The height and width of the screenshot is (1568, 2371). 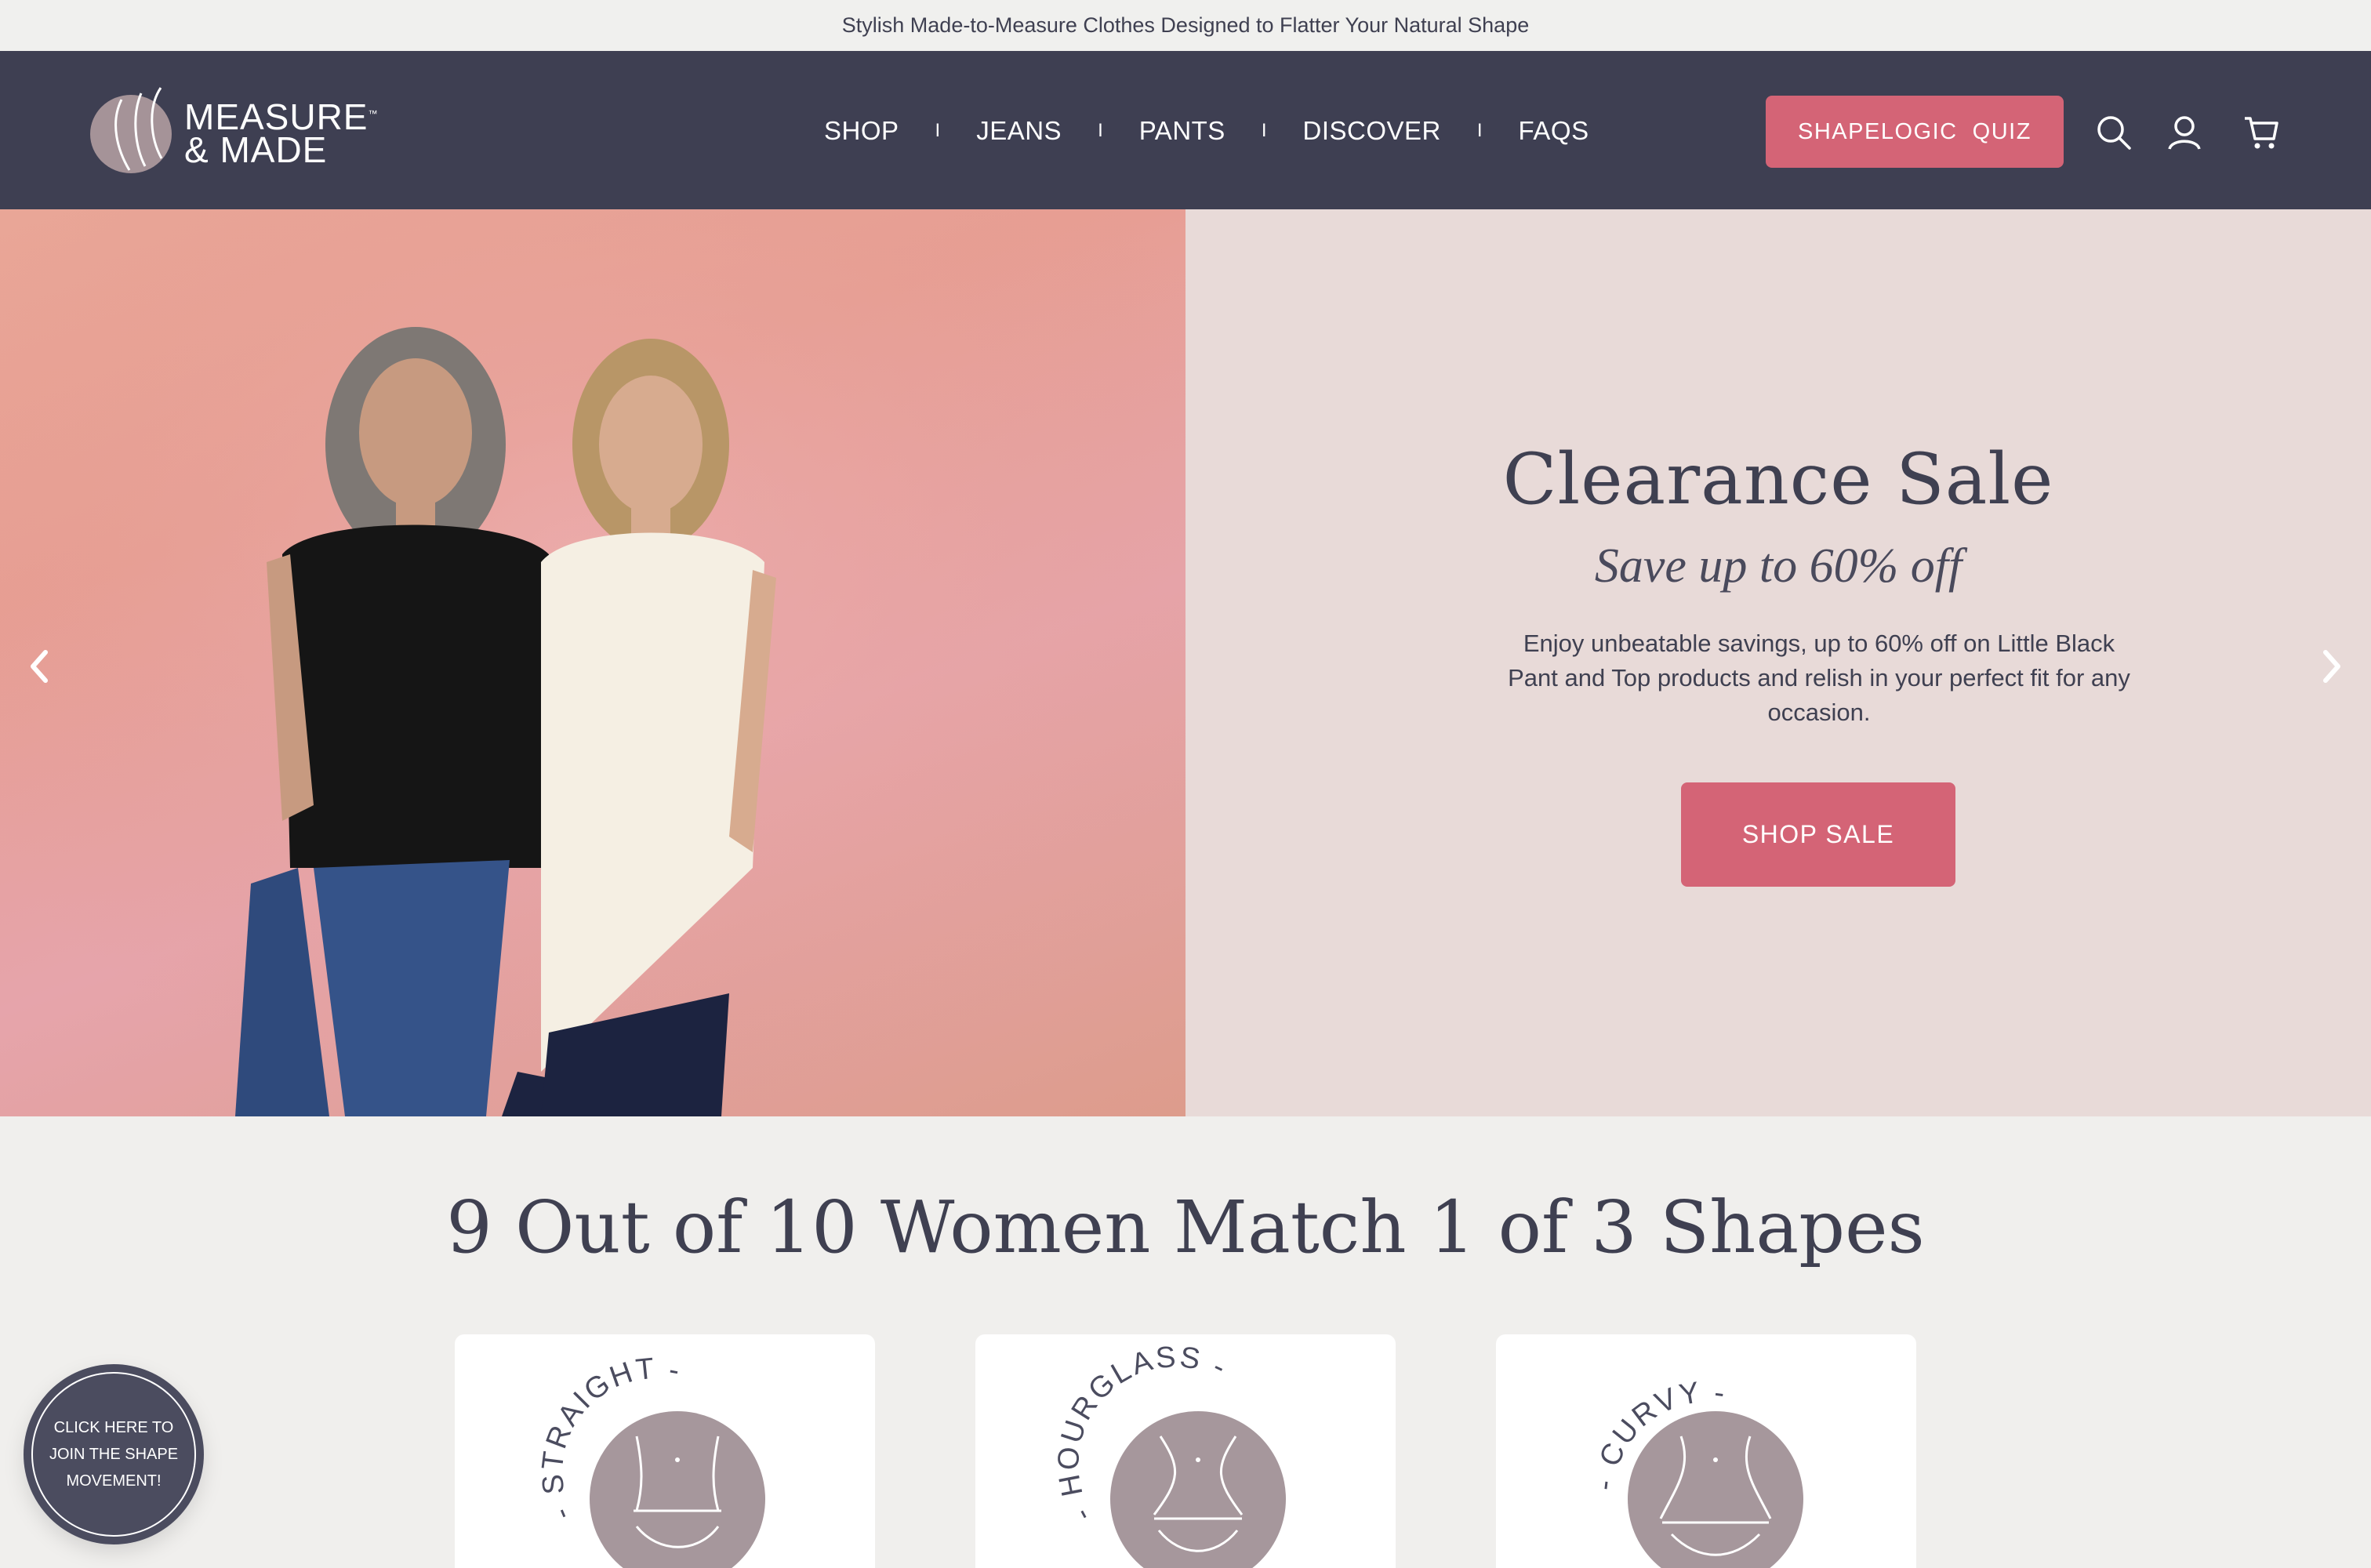 What do you see at coordinates (2114, 132) in the screenshot?
I see `search-icon` at bounding box center [2114, 132].